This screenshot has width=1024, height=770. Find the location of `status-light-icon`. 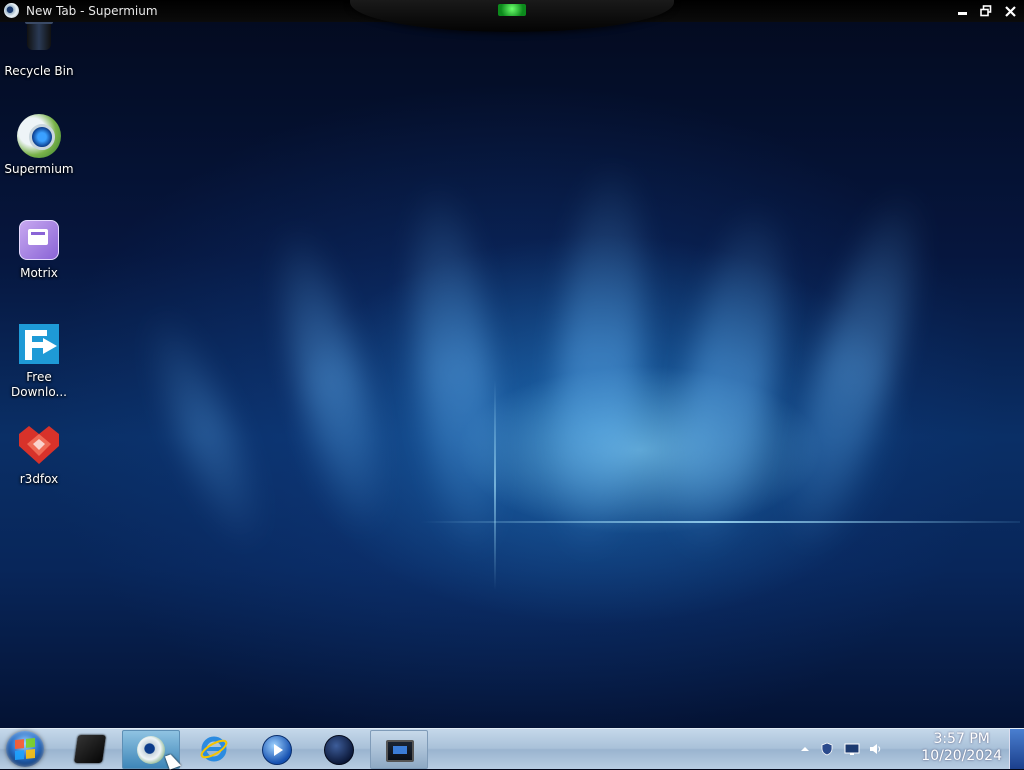

status-light-icon is located at coordinates (512, 10).